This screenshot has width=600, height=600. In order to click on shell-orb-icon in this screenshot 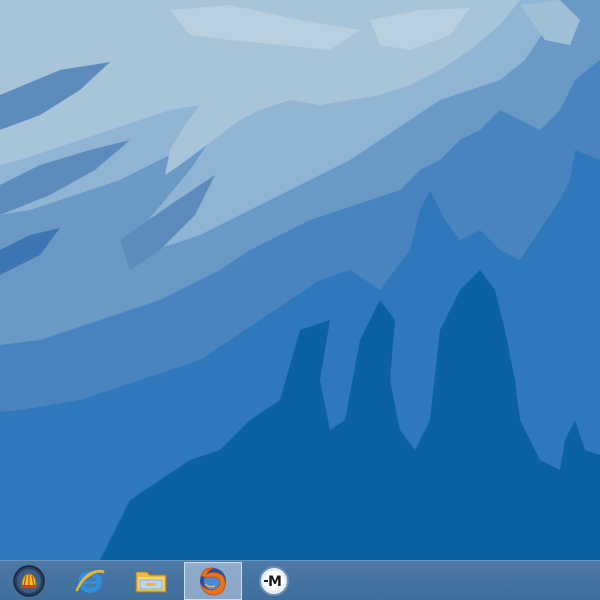, I will do `click(29, 581)`.